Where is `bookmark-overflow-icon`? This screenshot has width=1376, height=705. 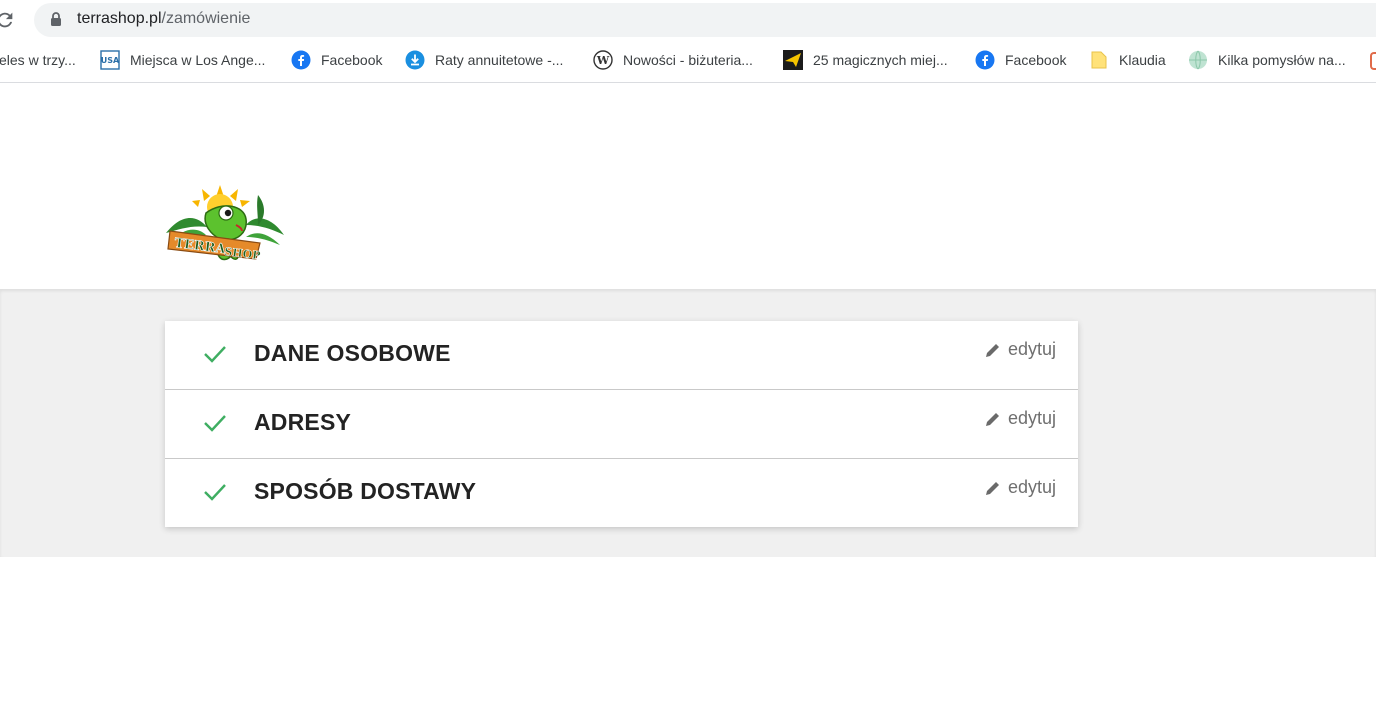 bookmark-overflow-icon is located at coordinates (1373, 61).